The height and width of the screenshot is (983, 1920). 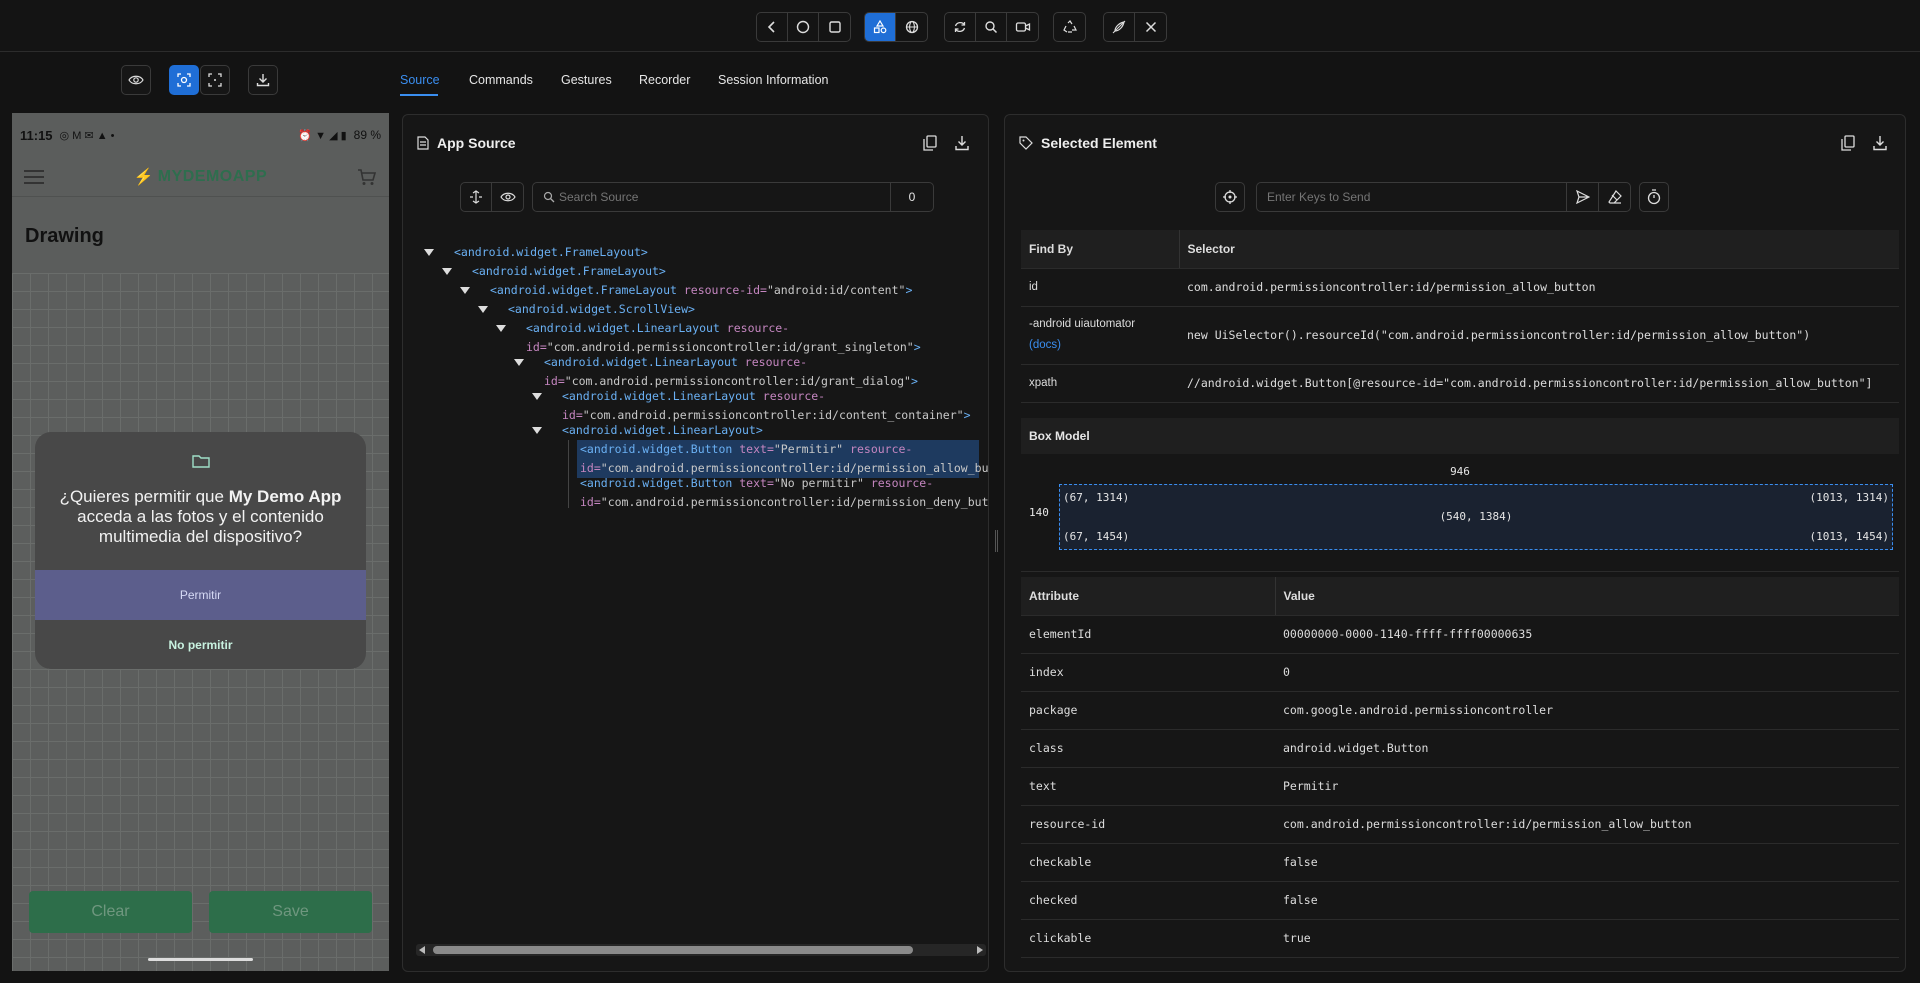 What do you see at coordinates (836, 290) in the screenshot?
I see `node-value: "android:id/content"` at bounding box center [836, 290].